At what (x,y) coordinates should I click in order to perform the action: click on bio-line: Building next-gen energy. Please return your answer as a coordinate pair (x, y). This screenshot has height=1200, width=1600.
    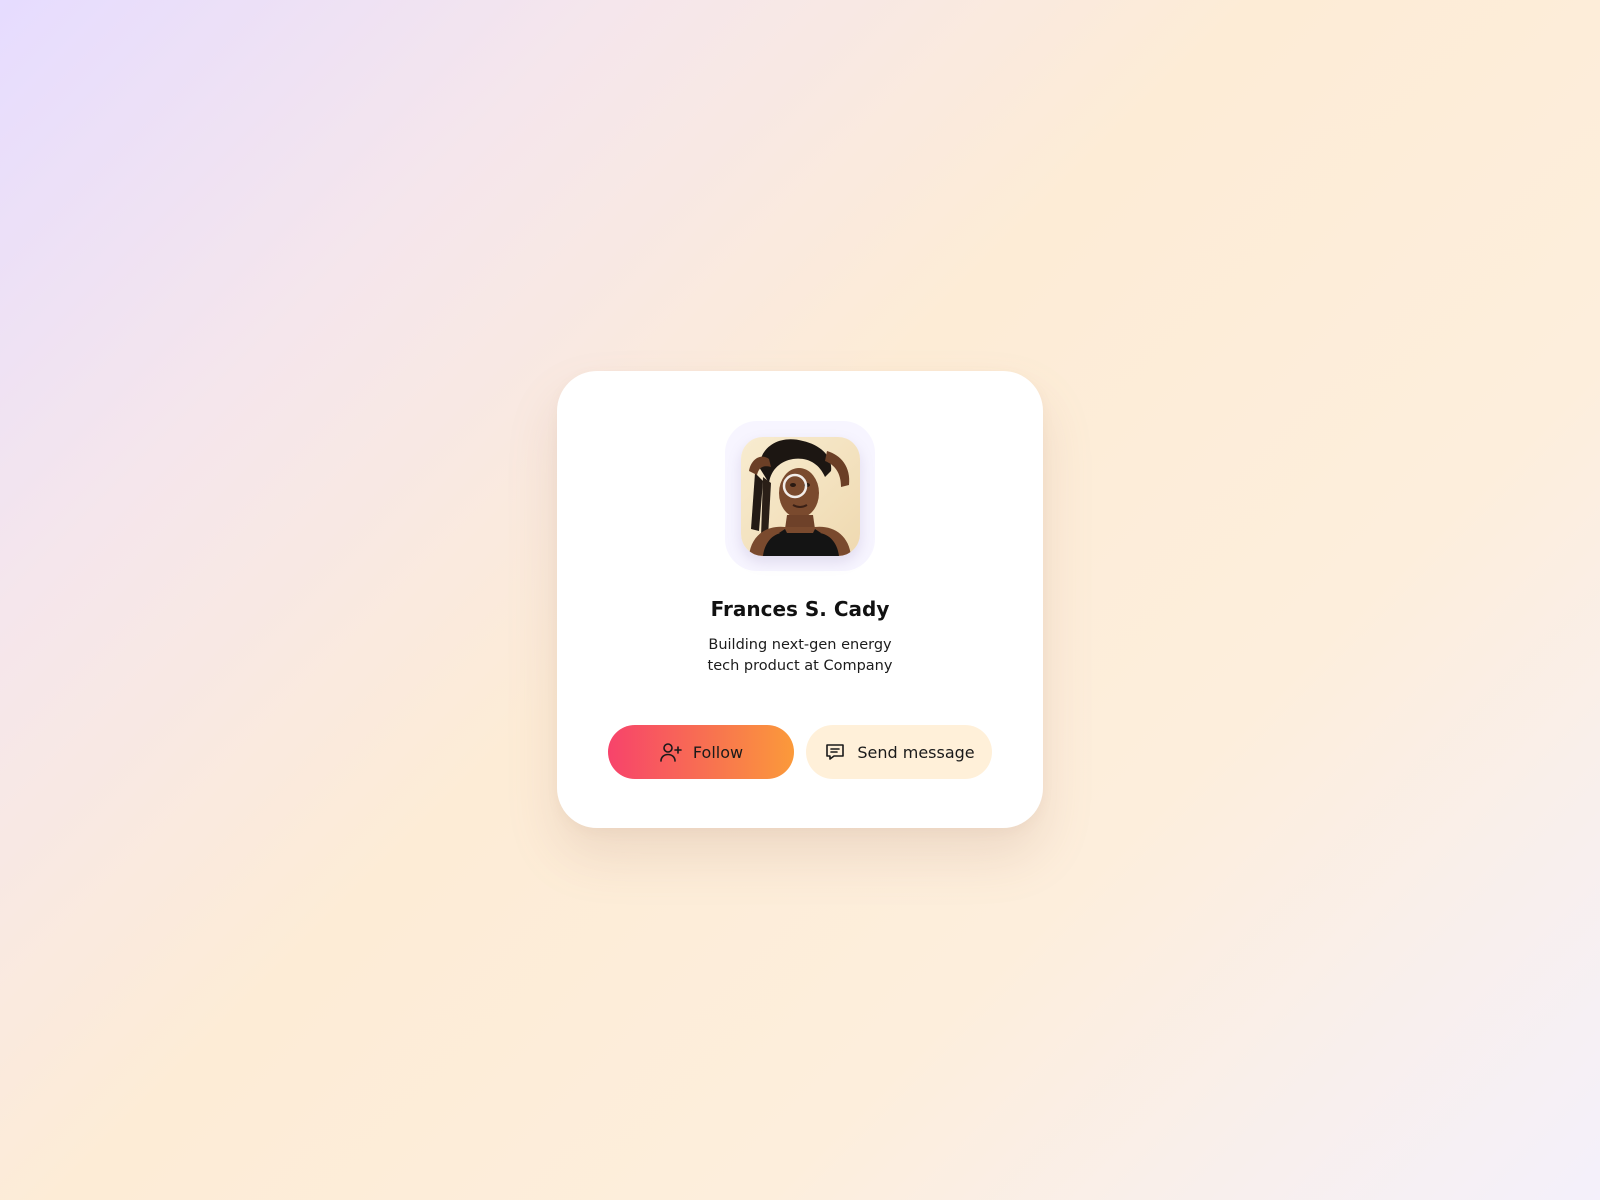
    Looking at the image, I should click on (800, 645).